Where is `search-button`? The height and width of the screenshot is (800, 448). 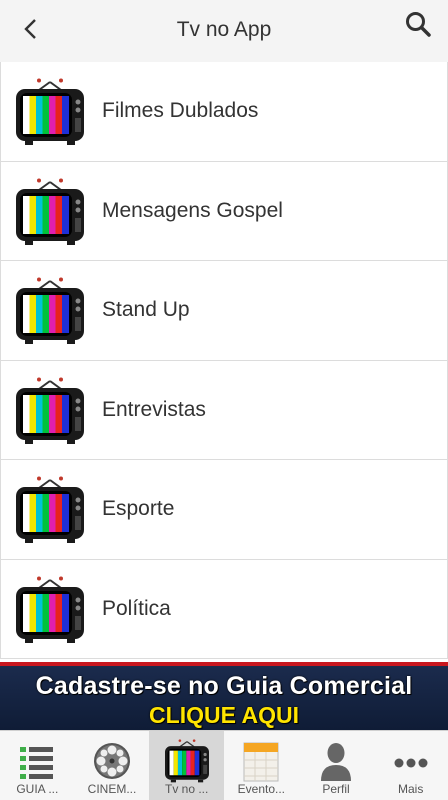
search-button is located at coordinates (418, 26).